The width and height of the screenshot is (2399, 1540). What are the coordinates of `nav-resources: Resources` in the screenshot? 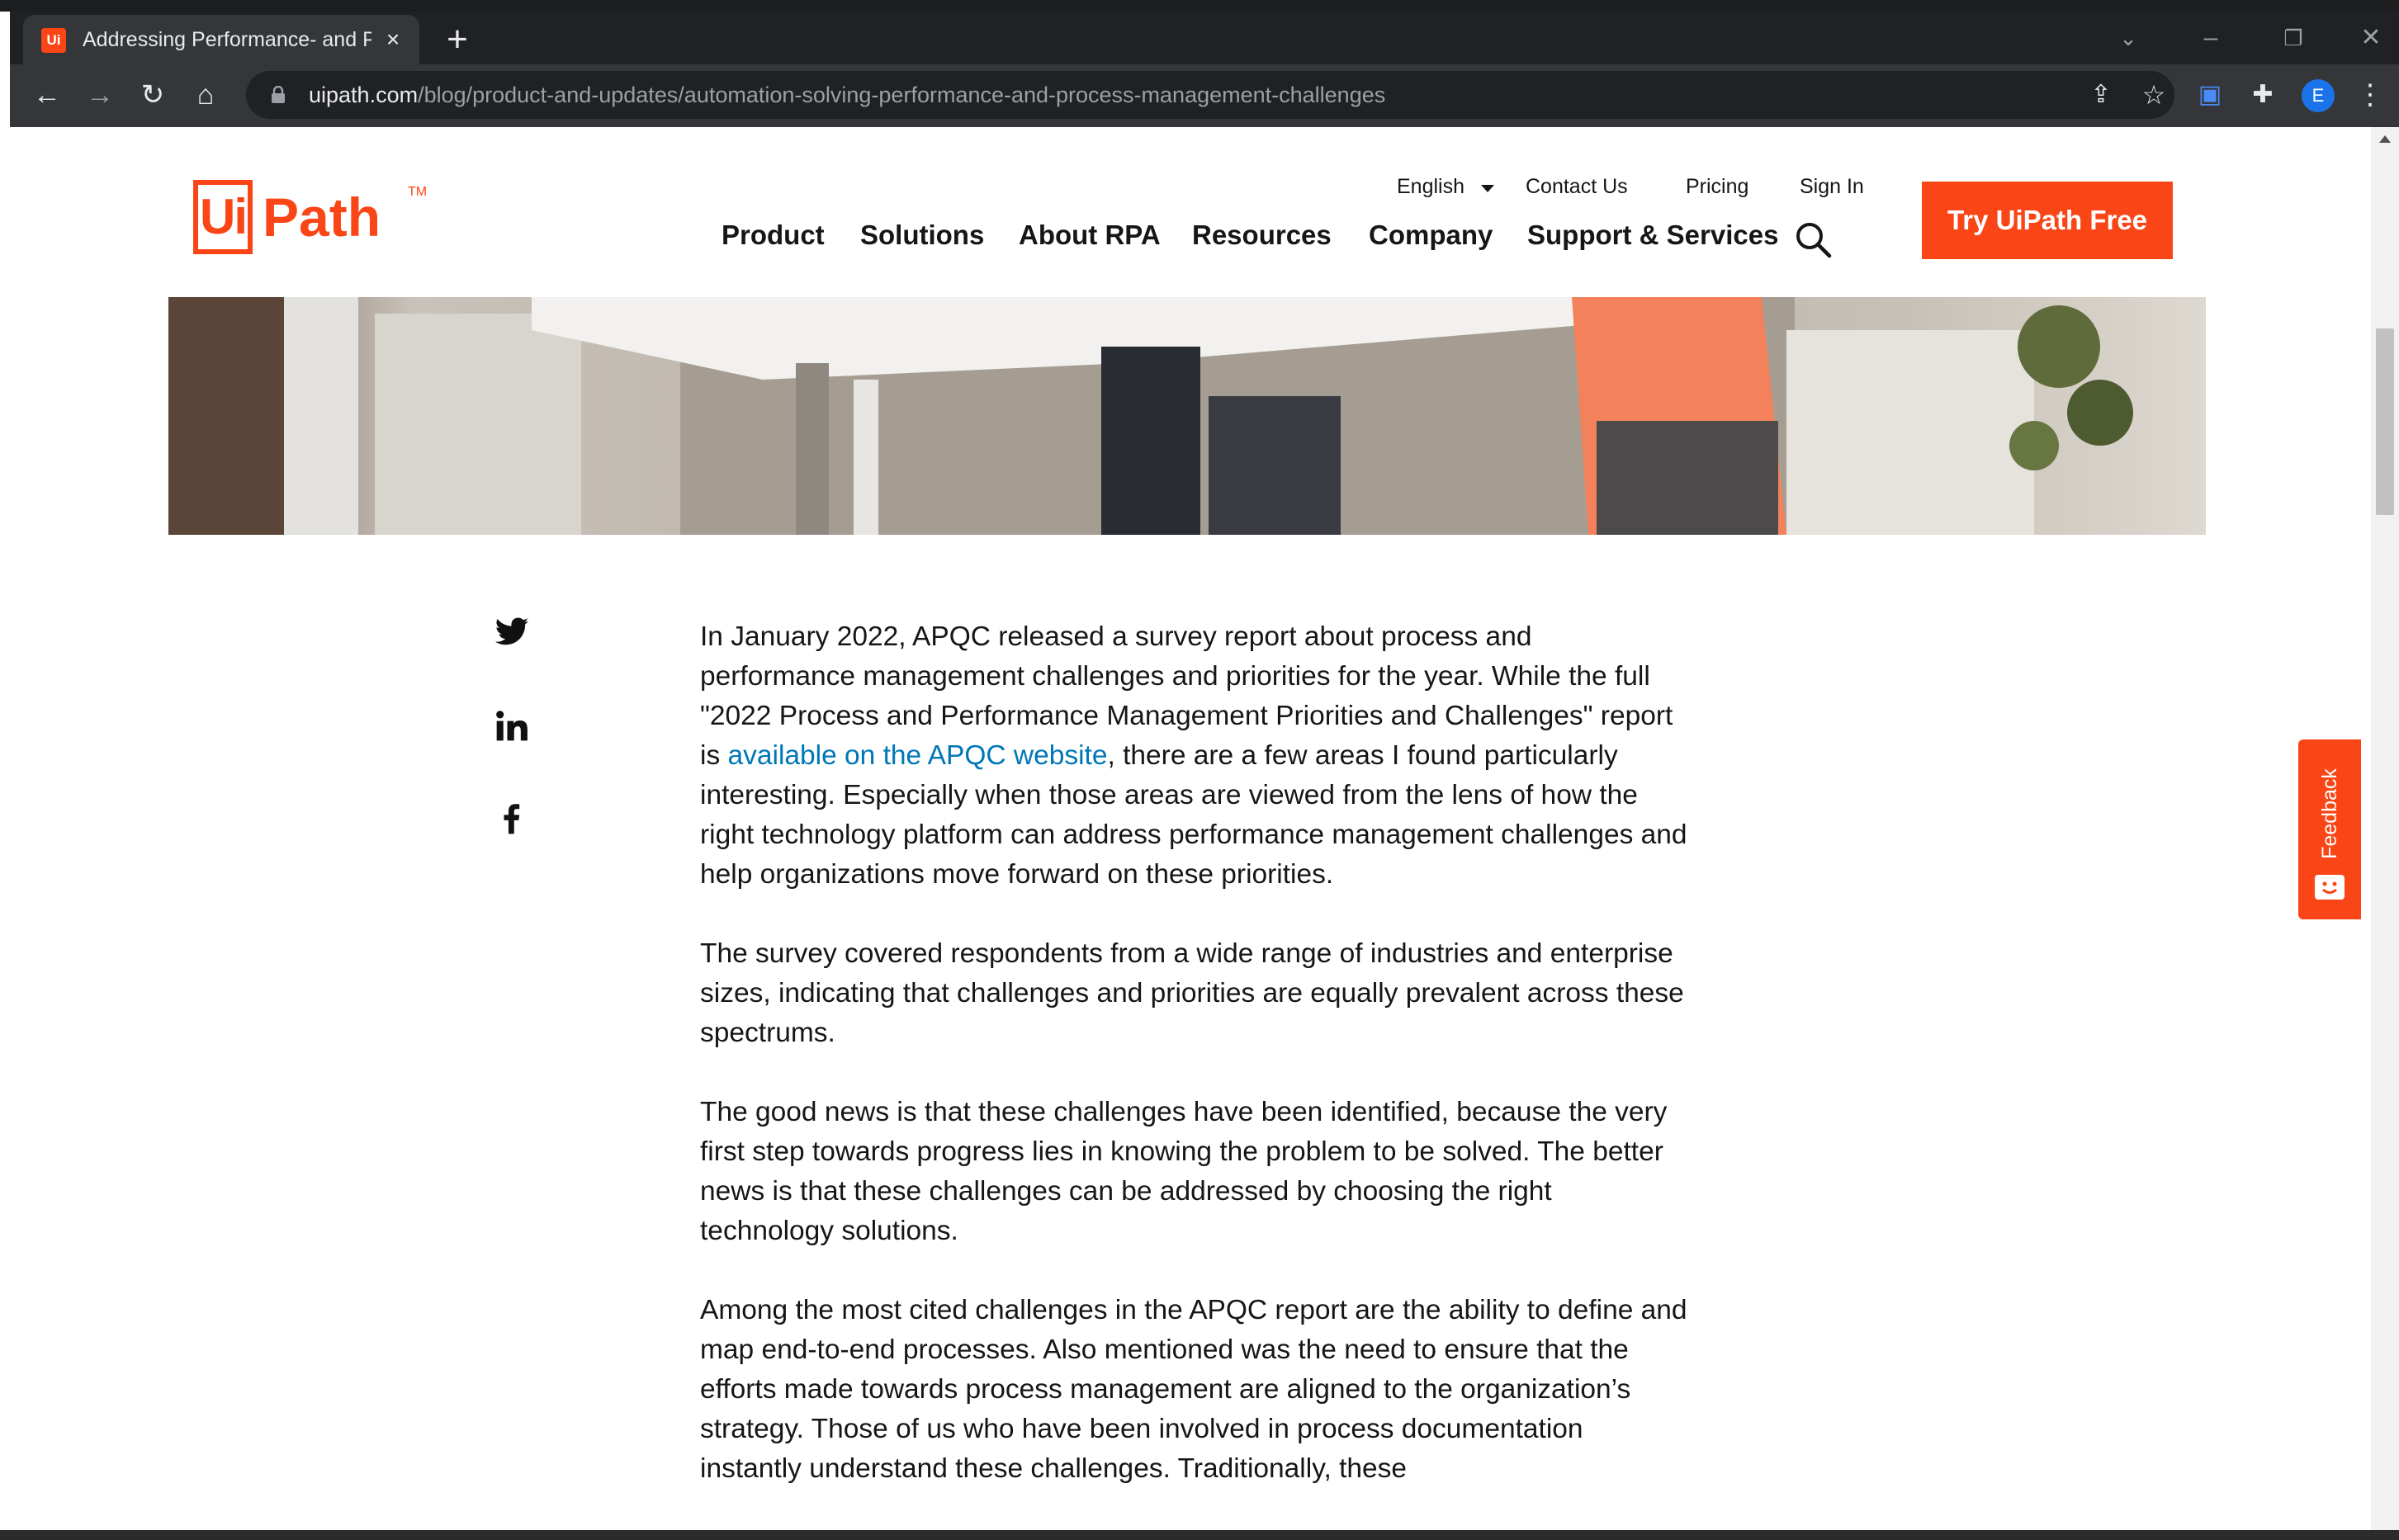 It's located at (1262, 235).